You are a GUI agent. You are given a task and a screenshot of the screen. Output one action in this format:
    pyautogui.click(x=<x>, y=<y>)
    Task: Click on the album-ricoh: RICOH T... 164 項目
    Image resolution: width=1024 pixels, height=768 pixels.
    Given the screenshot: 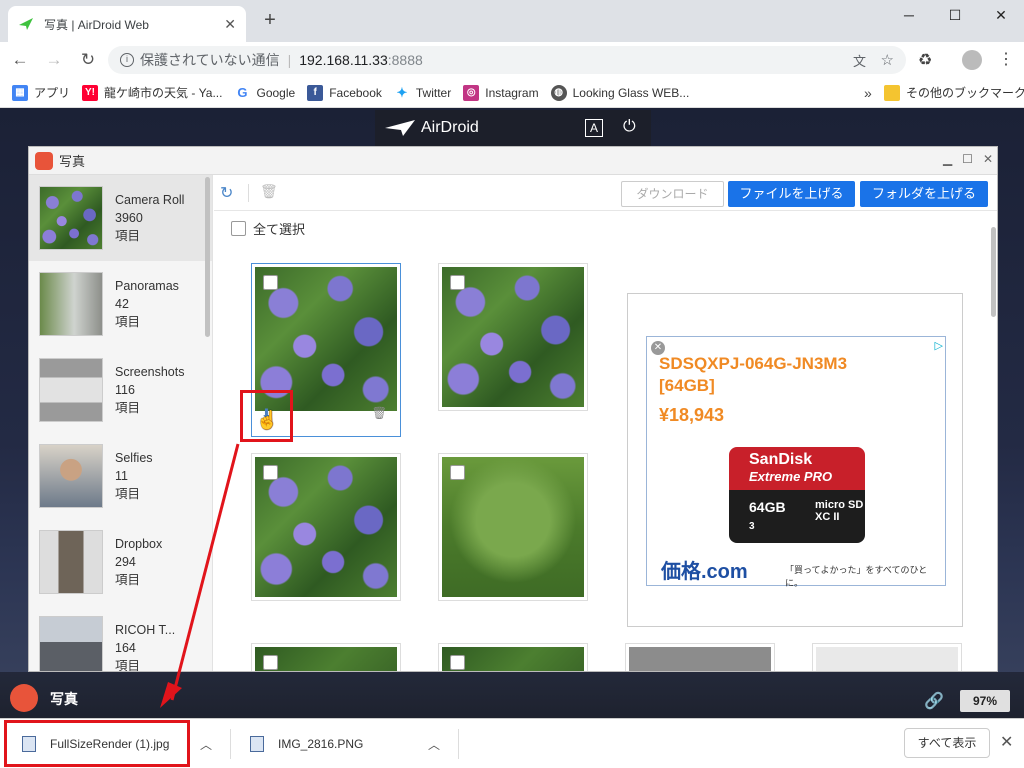 What is the action you would take?
    pyautogui.click(x=120, y=638)
    